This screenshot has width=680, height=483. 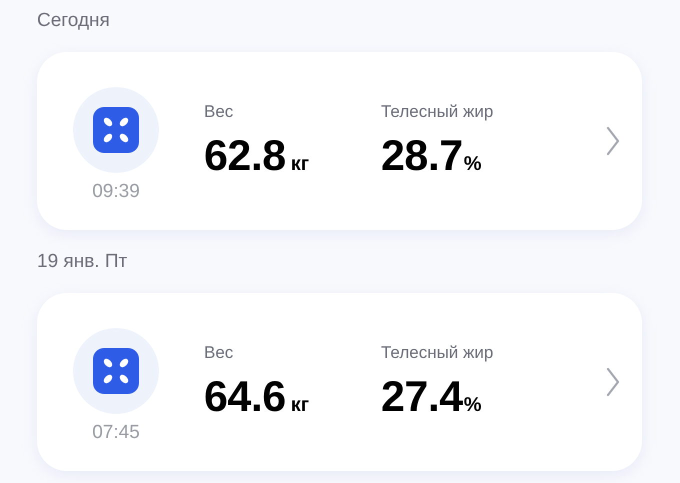 I want to click on metric-value: 28.7, so click(x=422, y=156).